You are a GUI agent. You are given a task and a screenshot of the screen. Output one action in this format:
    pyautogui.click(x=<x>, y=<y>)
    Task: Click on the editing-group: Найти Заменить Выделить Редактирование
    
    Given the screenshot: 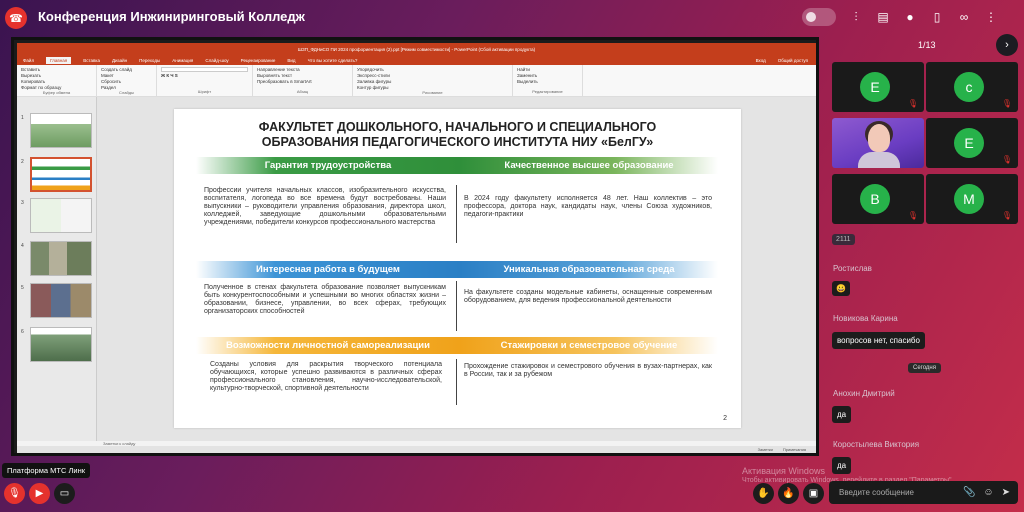 What is the action you would take?
    pyautogui.click(x=548, y=80)
    